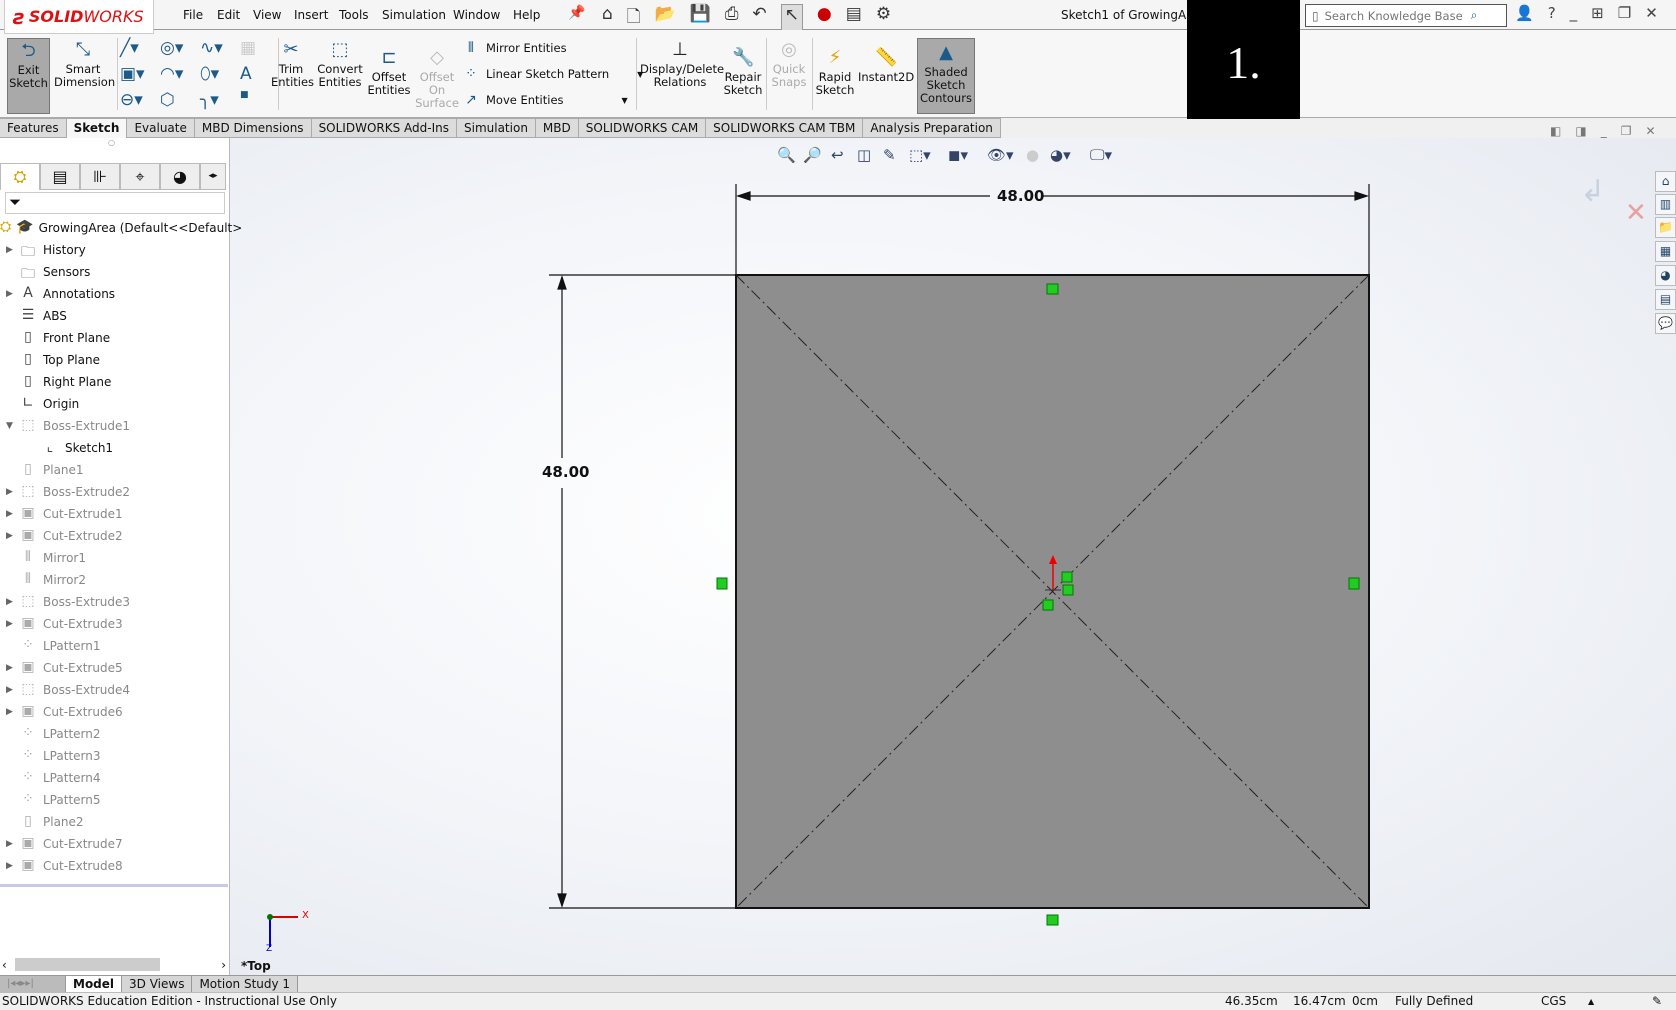 This screenshot has width=1676, height=1010. Describe the element at coordinates (946, 76) in the screenshot. I see `shaded-sketch-contours-button: ▲ Shaded Sketch Contours` at that location.